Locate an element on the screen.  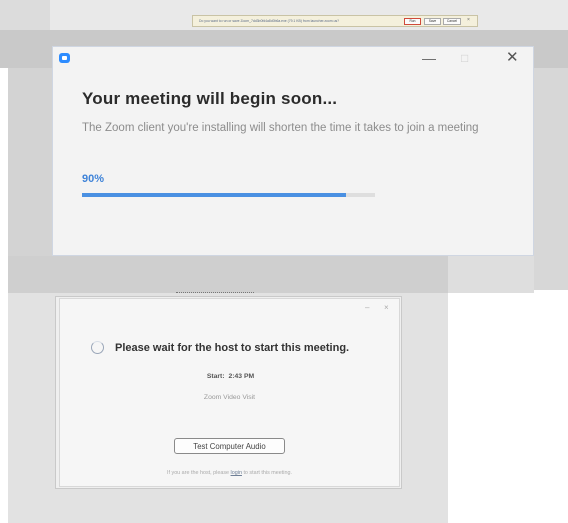
close-button: × is located at coordinates (386, 307).